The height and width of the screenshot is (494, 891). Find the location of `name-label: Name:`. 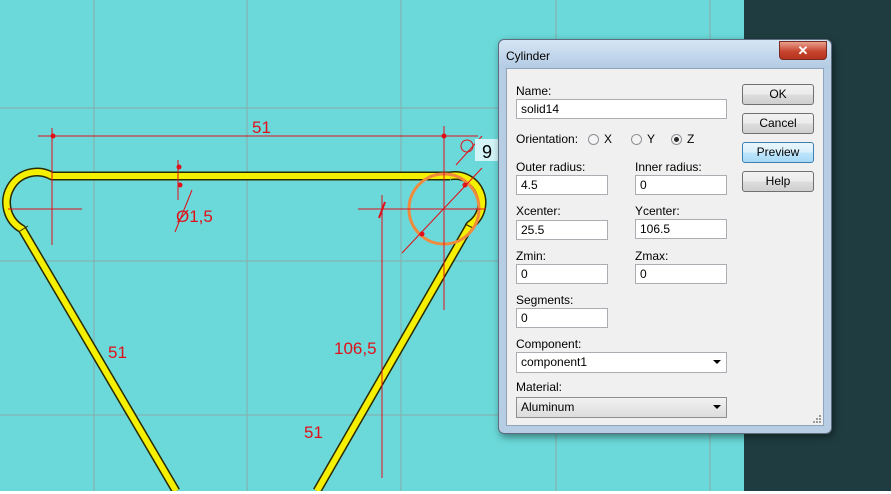

name-label: Name: is located at coordinates (534, 91).